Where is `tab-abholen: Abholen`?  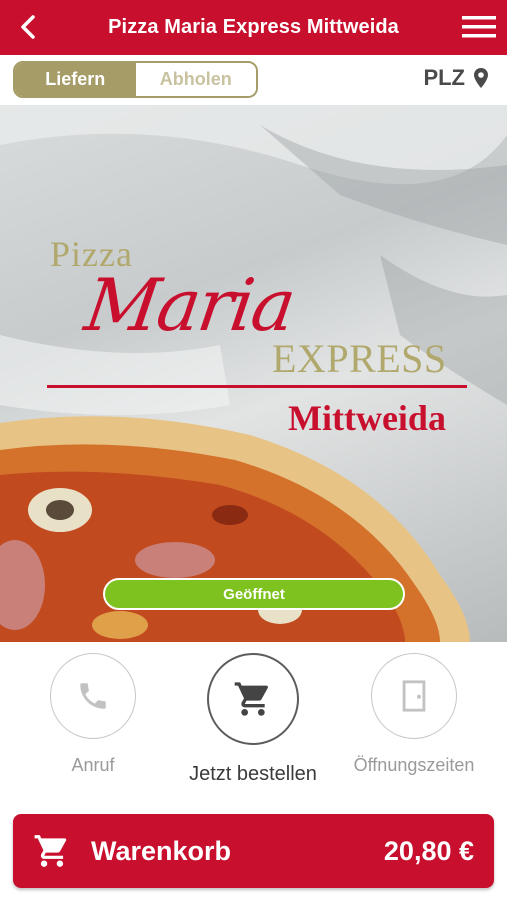 tab-abholen: Abholen is located at coordinates (195, 79).